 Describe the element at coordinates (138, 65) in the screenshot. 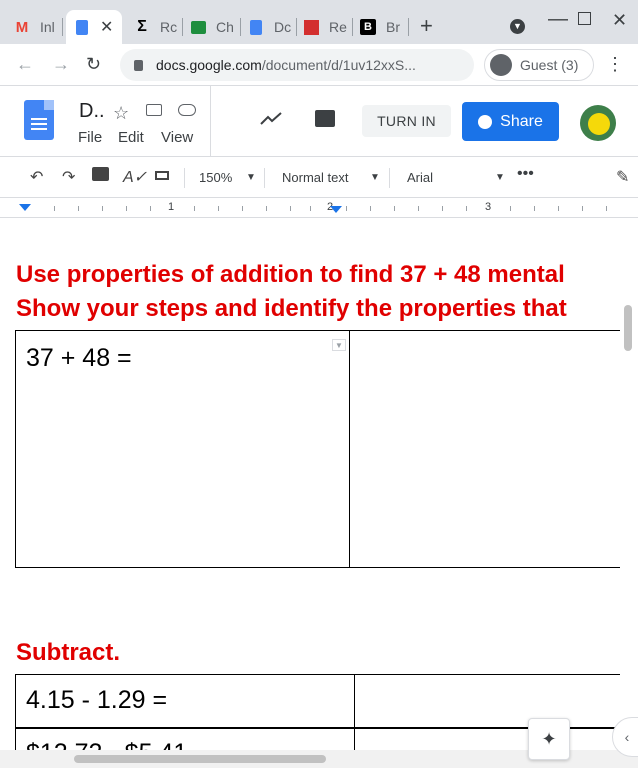

I see `lock-icon` at that location.